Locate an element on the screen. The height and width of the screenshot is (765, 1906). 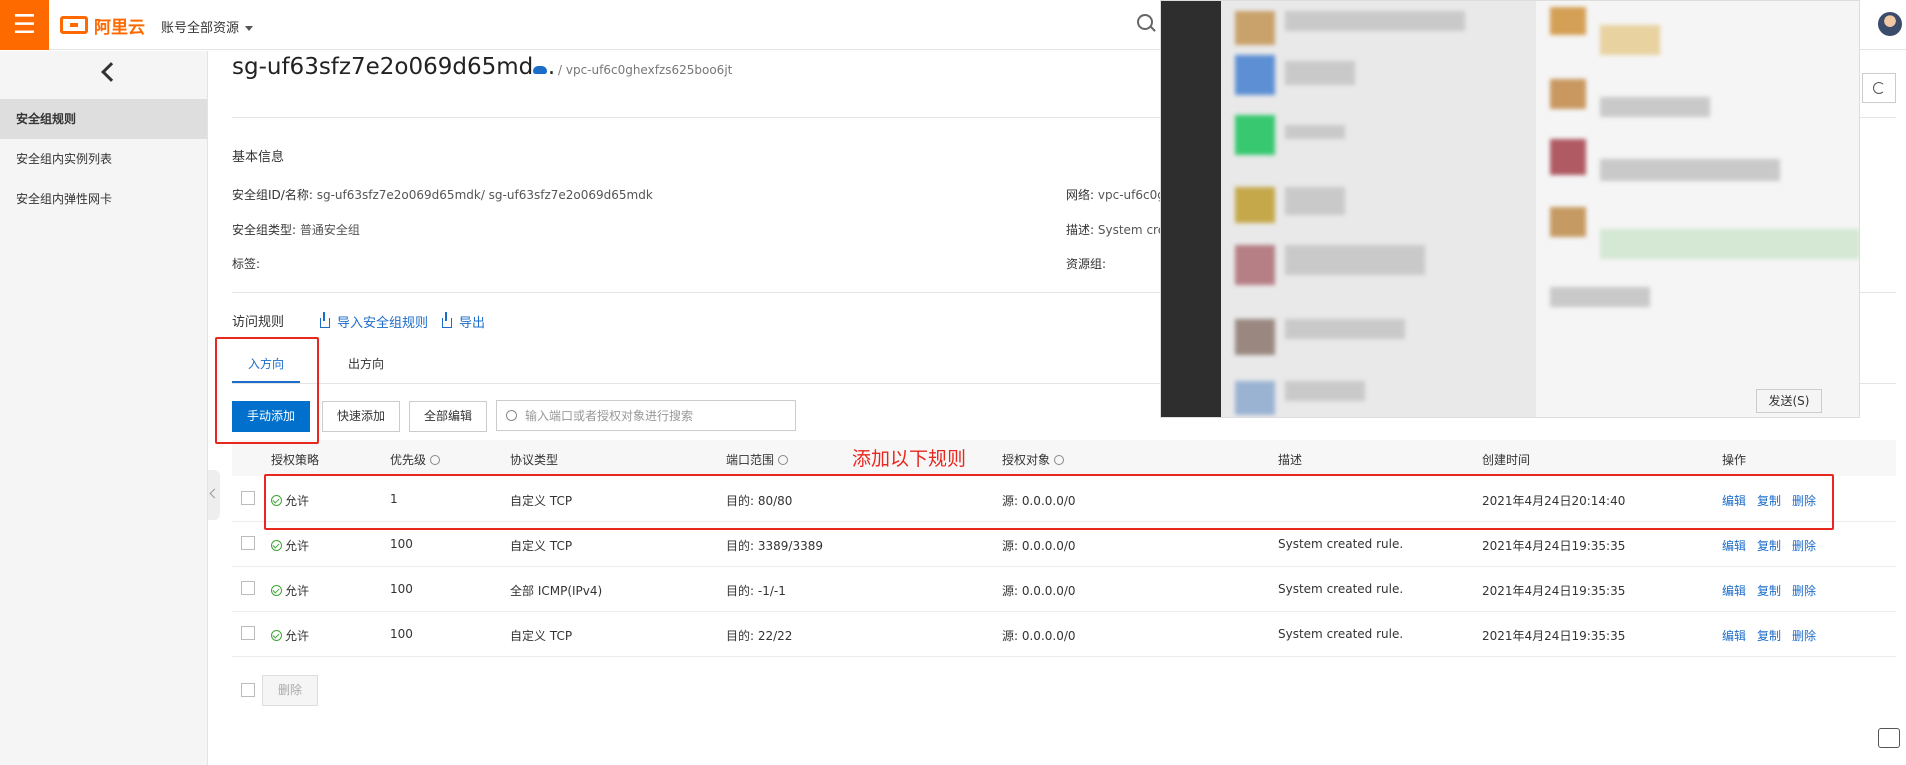
chat-contact-list is located at coordinates (1378, 209).